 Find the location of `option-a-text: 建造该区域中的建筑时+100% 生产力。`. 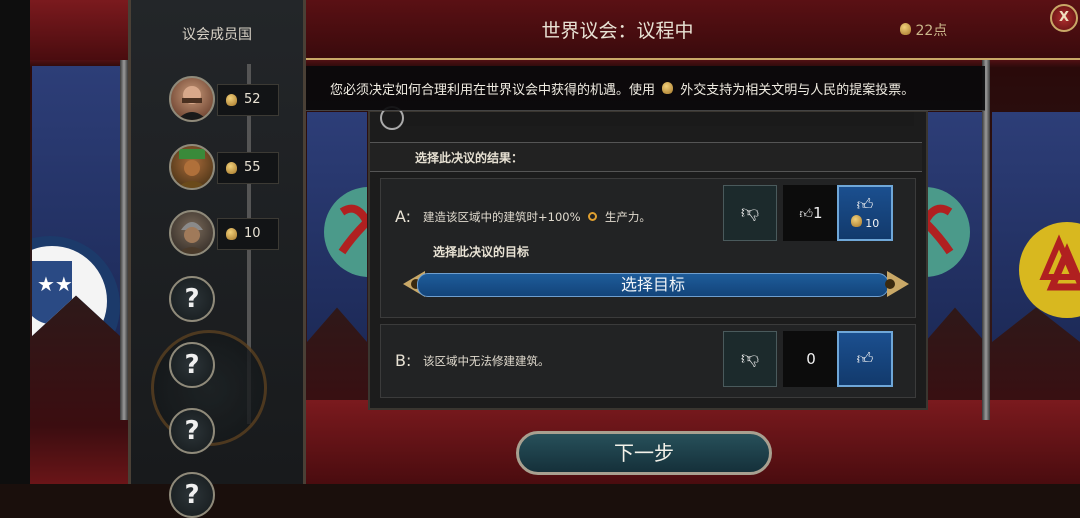

option-a-text: 建造该区域中的建筑时+100% 生产力。 is located at coordinates (537, 217).